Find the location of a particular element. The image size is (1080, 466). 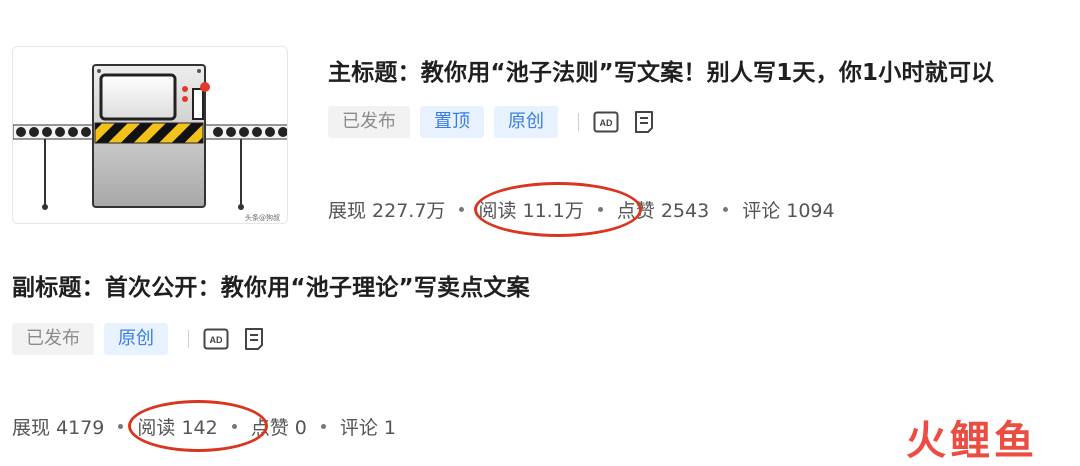

article-tags-main: 已发布 置顶 原创 AD is located at coordinates (498, 122).